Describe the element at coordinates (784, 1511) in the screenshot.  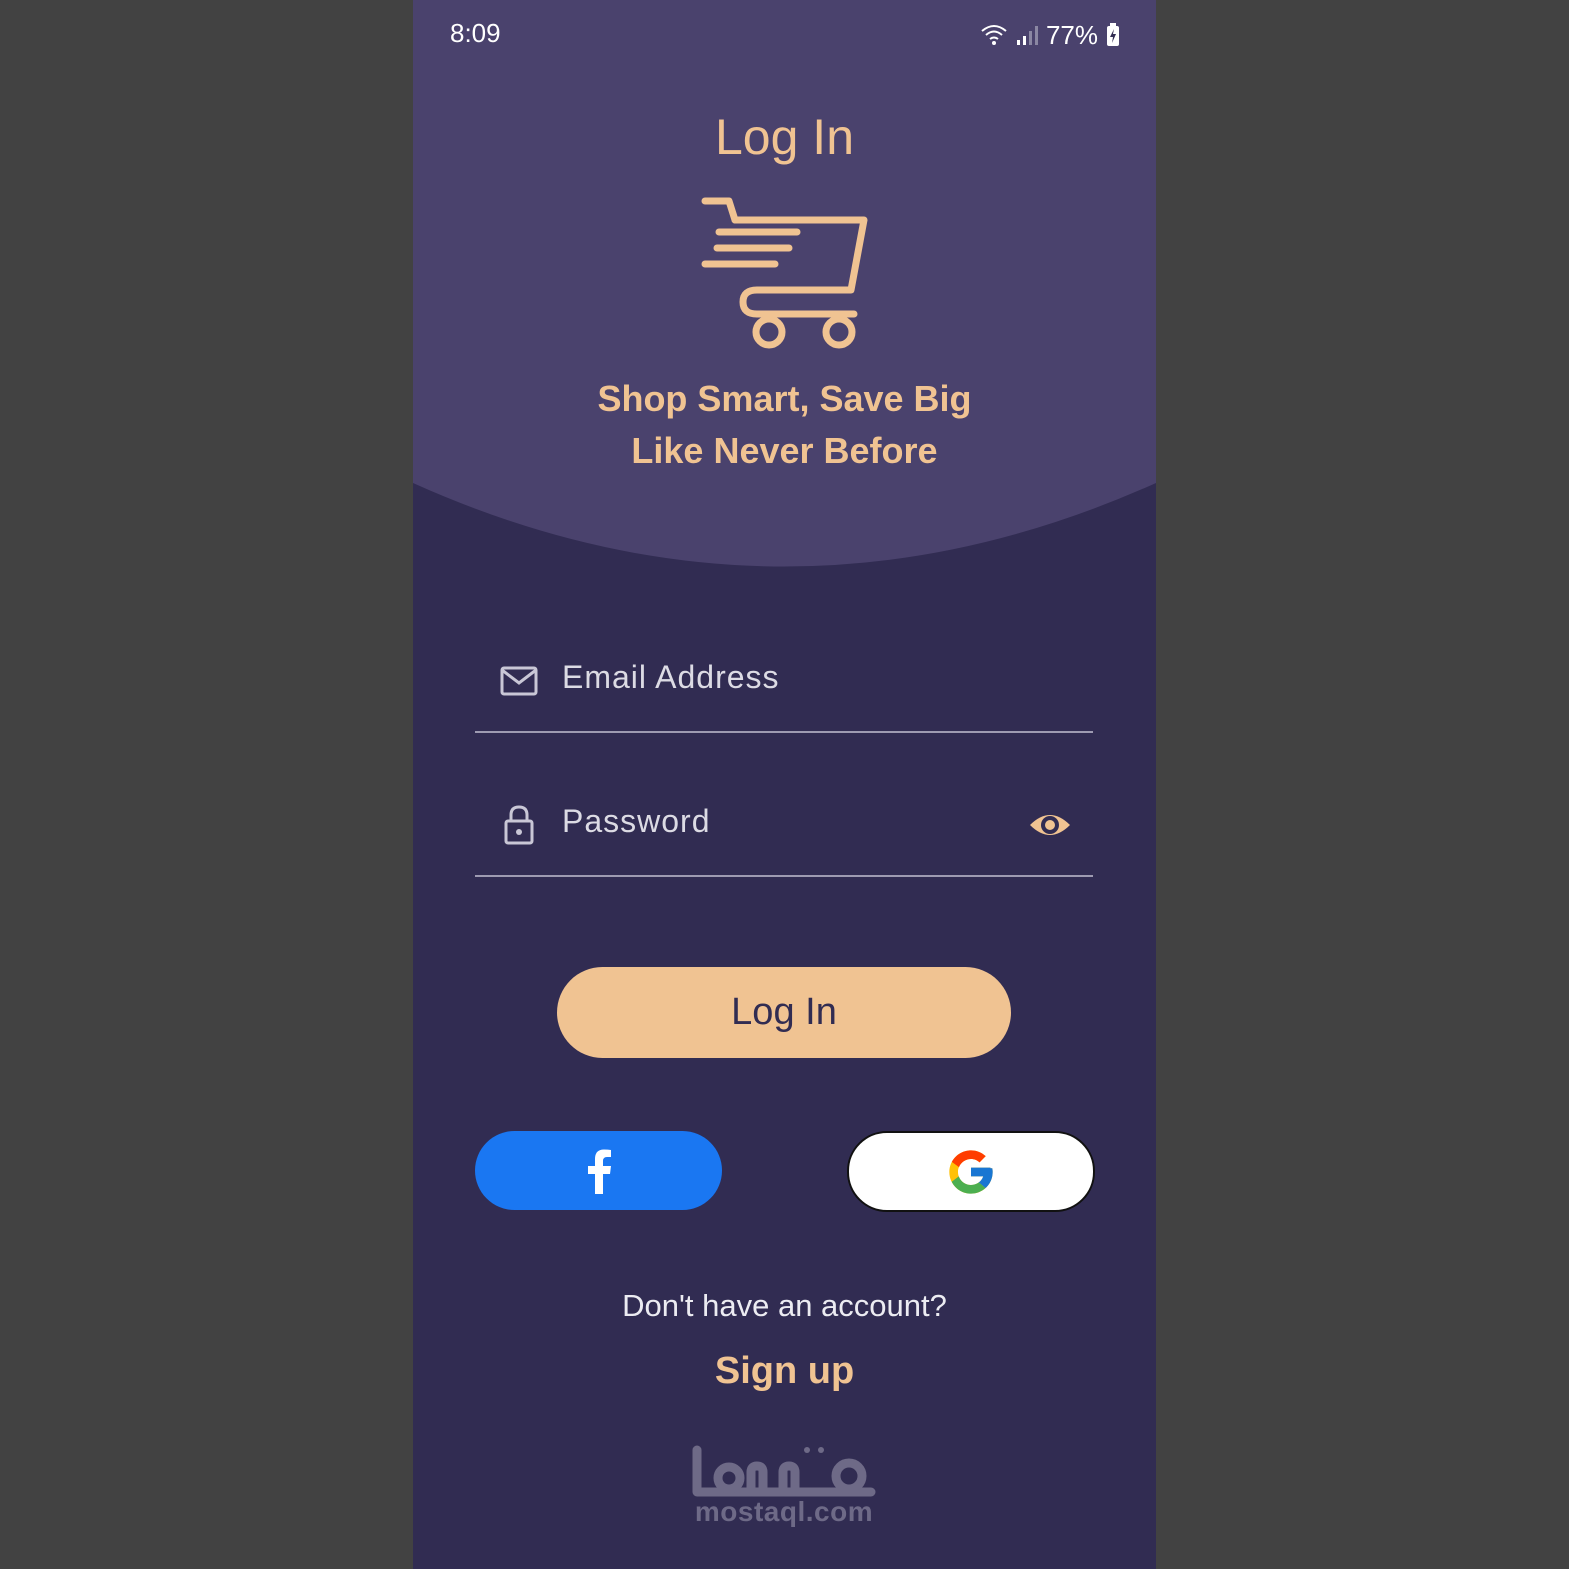
I see `watermark-text: mostaql.com` at that location.